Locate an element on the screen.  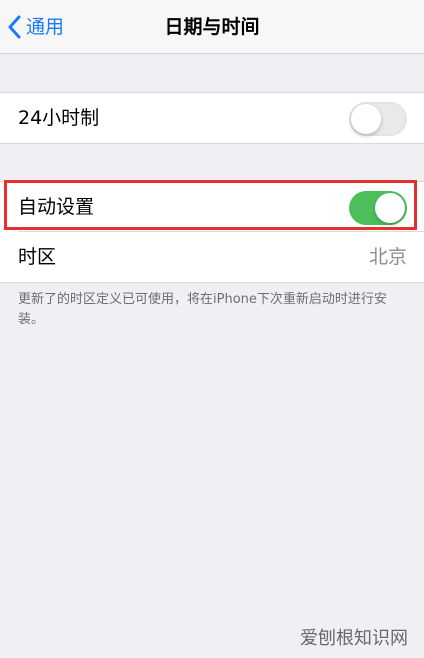
footer-note: 更新了的时区定义已可使用，将在iPhone下次重新启动时进行安装。 is located at coordinates (202, 309).